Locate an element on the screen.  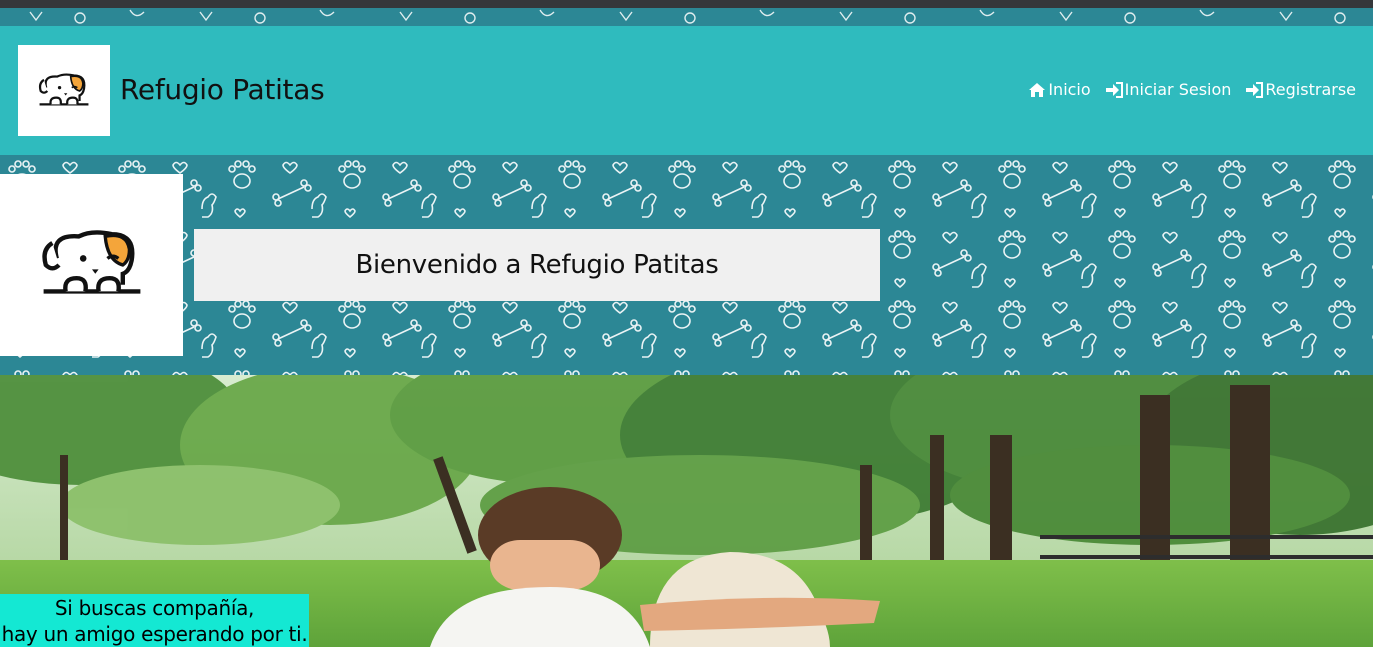
nav-item-label: Inicio is located at coordinates (1069, 89).